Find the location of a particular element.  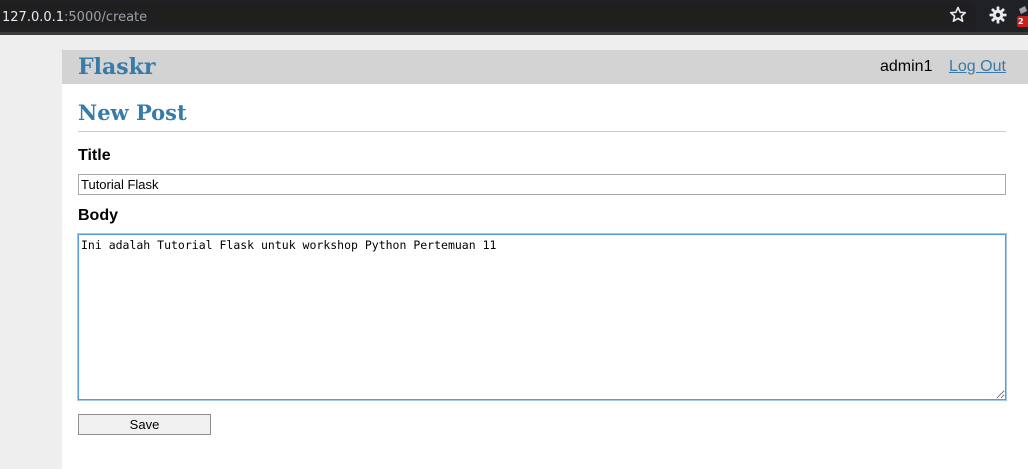

url-host: 127.0.0.1 is located at coordinates (33, 17).